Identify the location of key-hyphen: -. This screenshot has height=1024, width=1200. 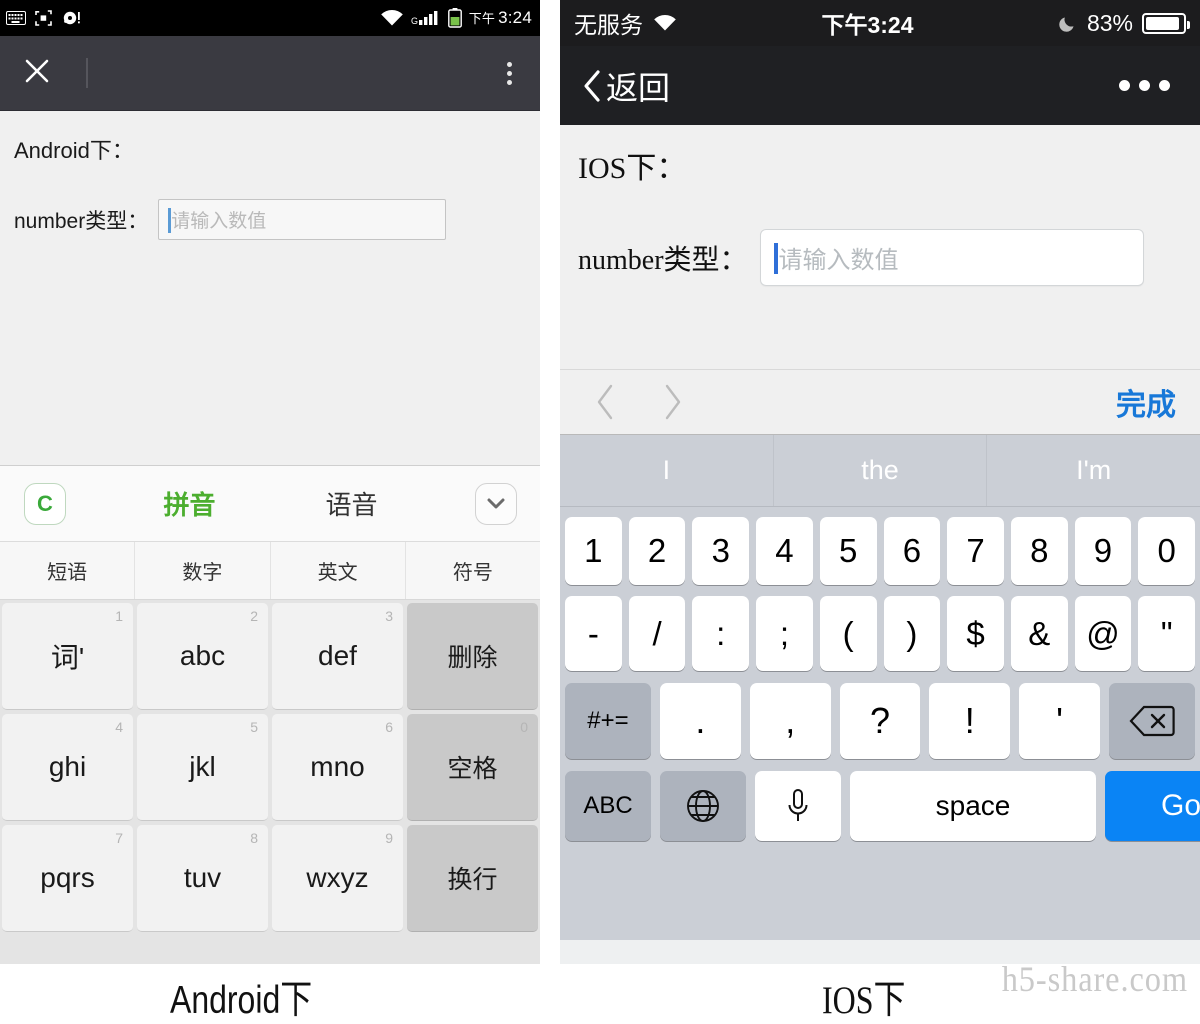
(593, 633).